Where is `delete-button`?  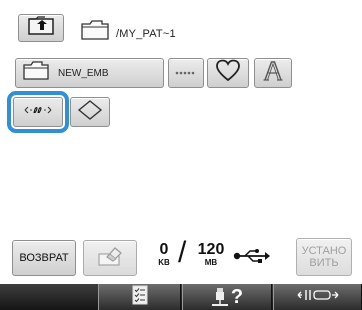
delete-button is located at coordinates (110, 258).